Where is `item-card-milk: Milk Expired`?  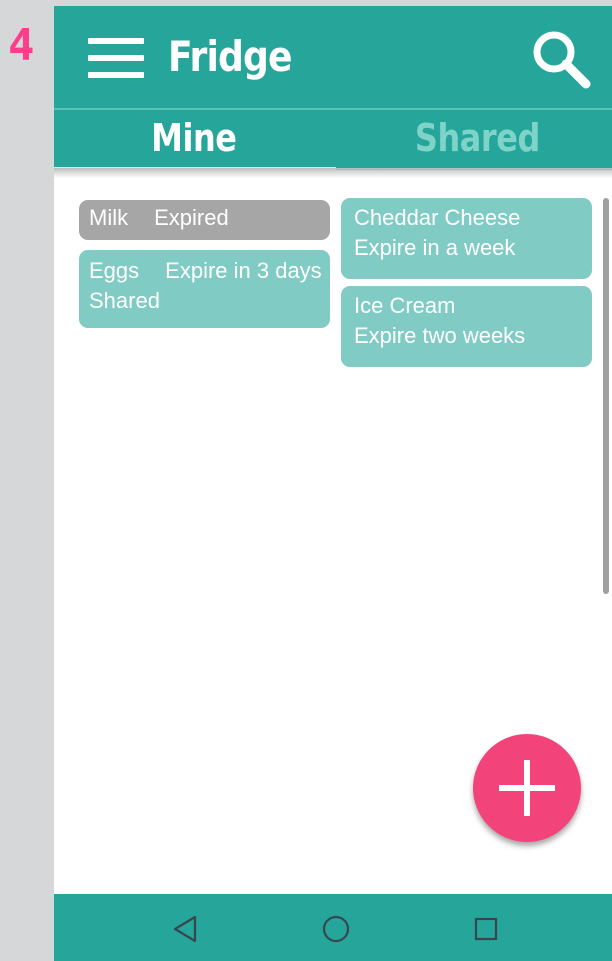 item-card-milk: Milk Expired is located at coordinates (204, 220).